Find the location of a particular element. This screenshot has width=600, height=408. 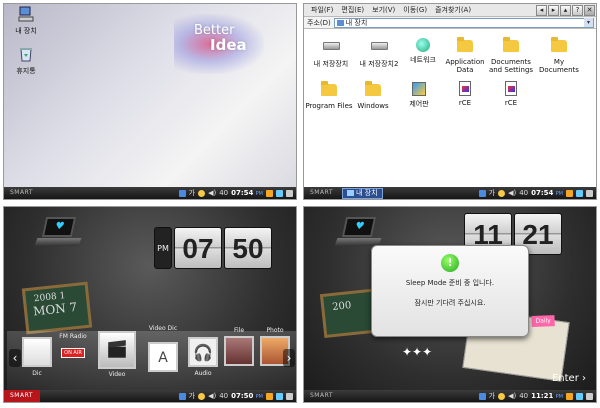

desktop-icon-my-device: 내 장치 is located at coordinates (26, 21).